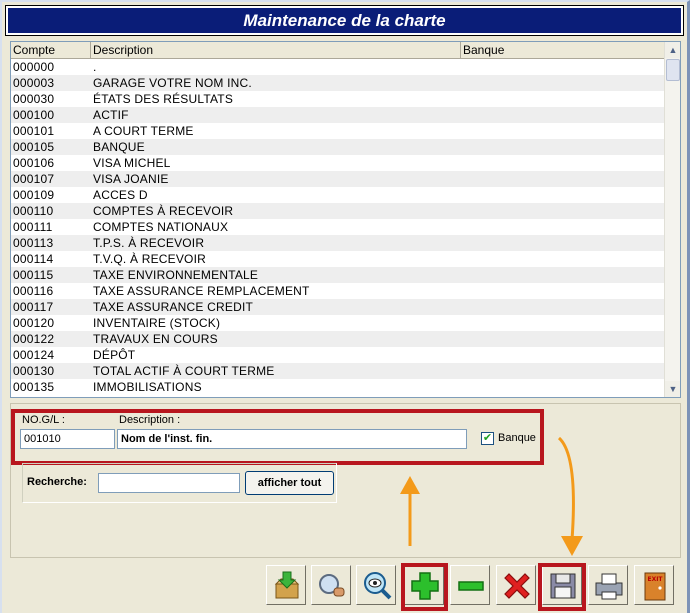 The width and height of the screenshot is (690, 613). What do you see at coordinates (157, 323) in the screenshot?
I see `cell-description: INVENTAIRE (STOCK)` at bounding box center [157, 323].